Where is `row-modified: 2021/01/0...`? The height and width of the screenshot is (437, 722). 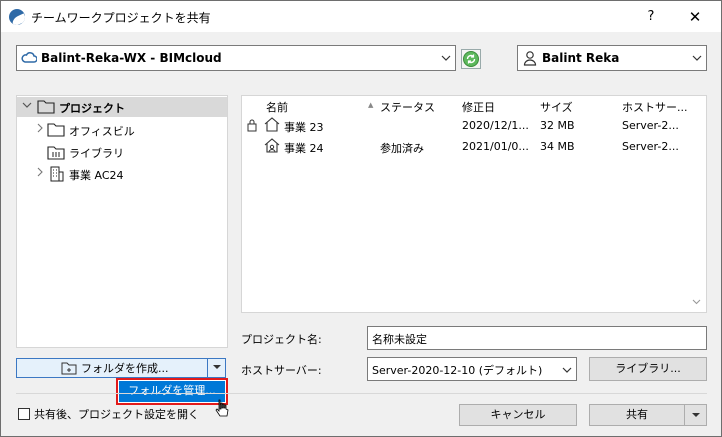 row-modified: 2021/01/0... is located at coordinates (495, 146).